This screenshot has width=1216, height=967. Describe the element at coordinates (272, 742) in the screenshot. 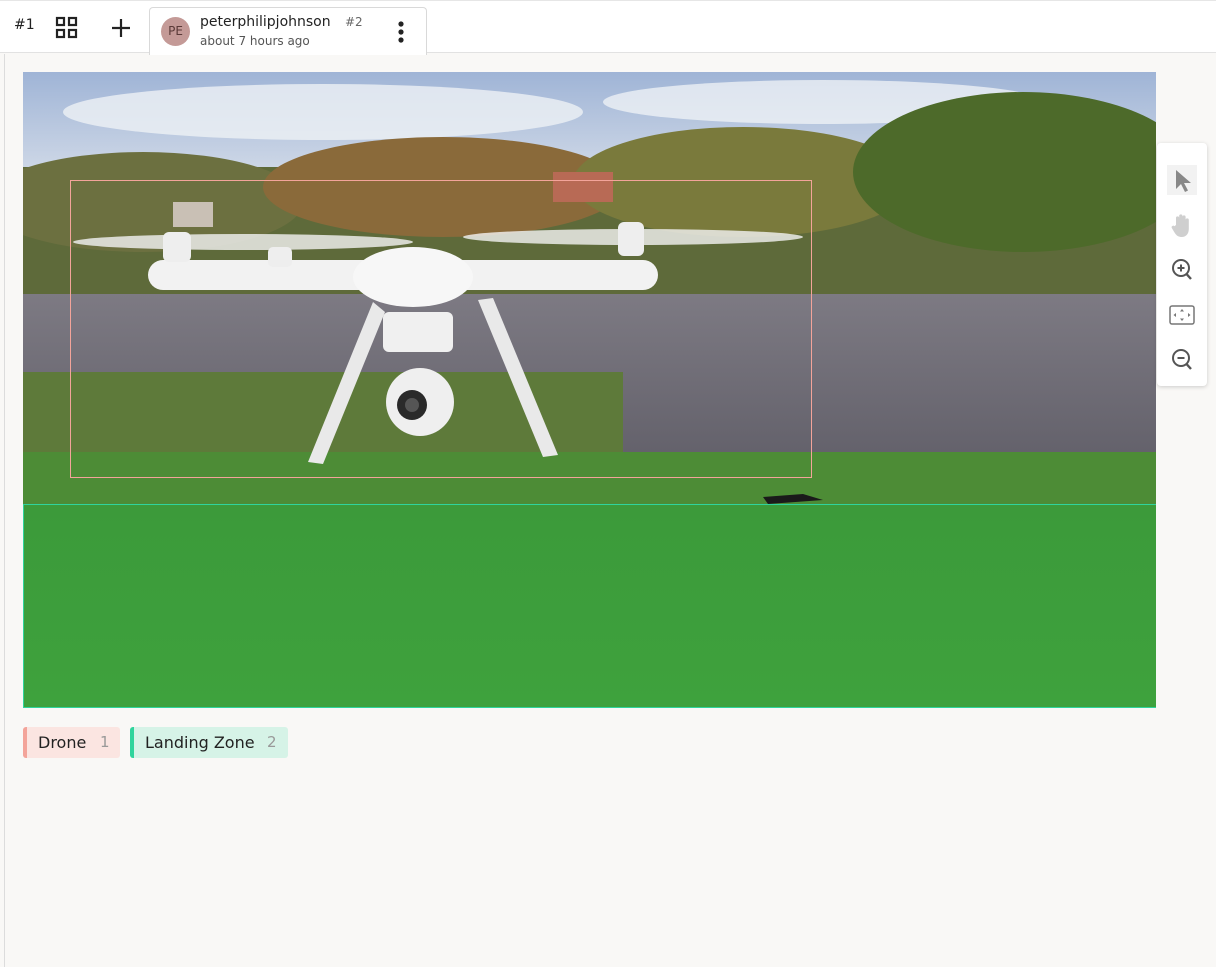

I see `label-hotkey: 2` at that location.